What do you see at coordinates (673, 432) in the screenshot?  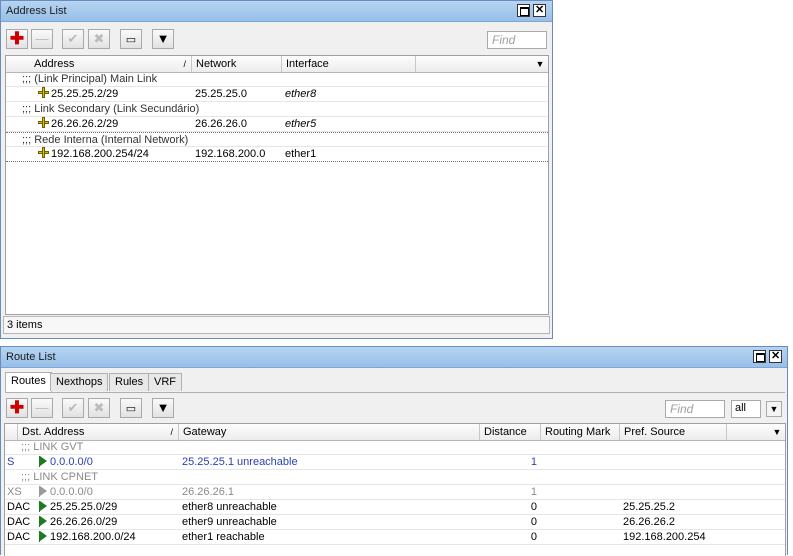 I see `column-header-pref-source: Pref. Source` at bounding box center [673, 432].